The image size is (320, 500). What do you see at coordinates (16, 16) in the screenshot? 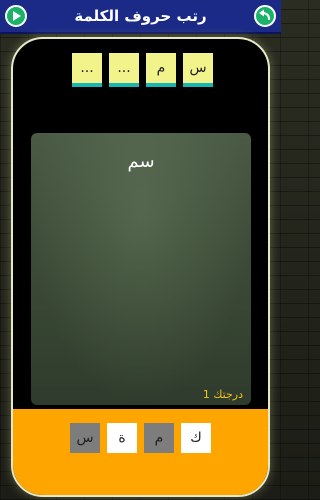
I see `play-arrow-icon` at bounding box center [16, 16].